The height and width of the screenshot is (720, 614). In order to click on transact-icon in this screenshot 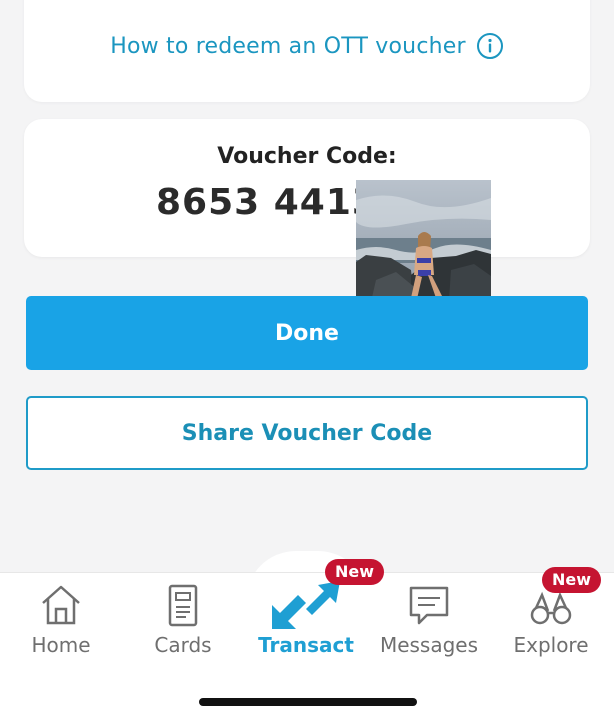, I will do `click(306, 605)`.